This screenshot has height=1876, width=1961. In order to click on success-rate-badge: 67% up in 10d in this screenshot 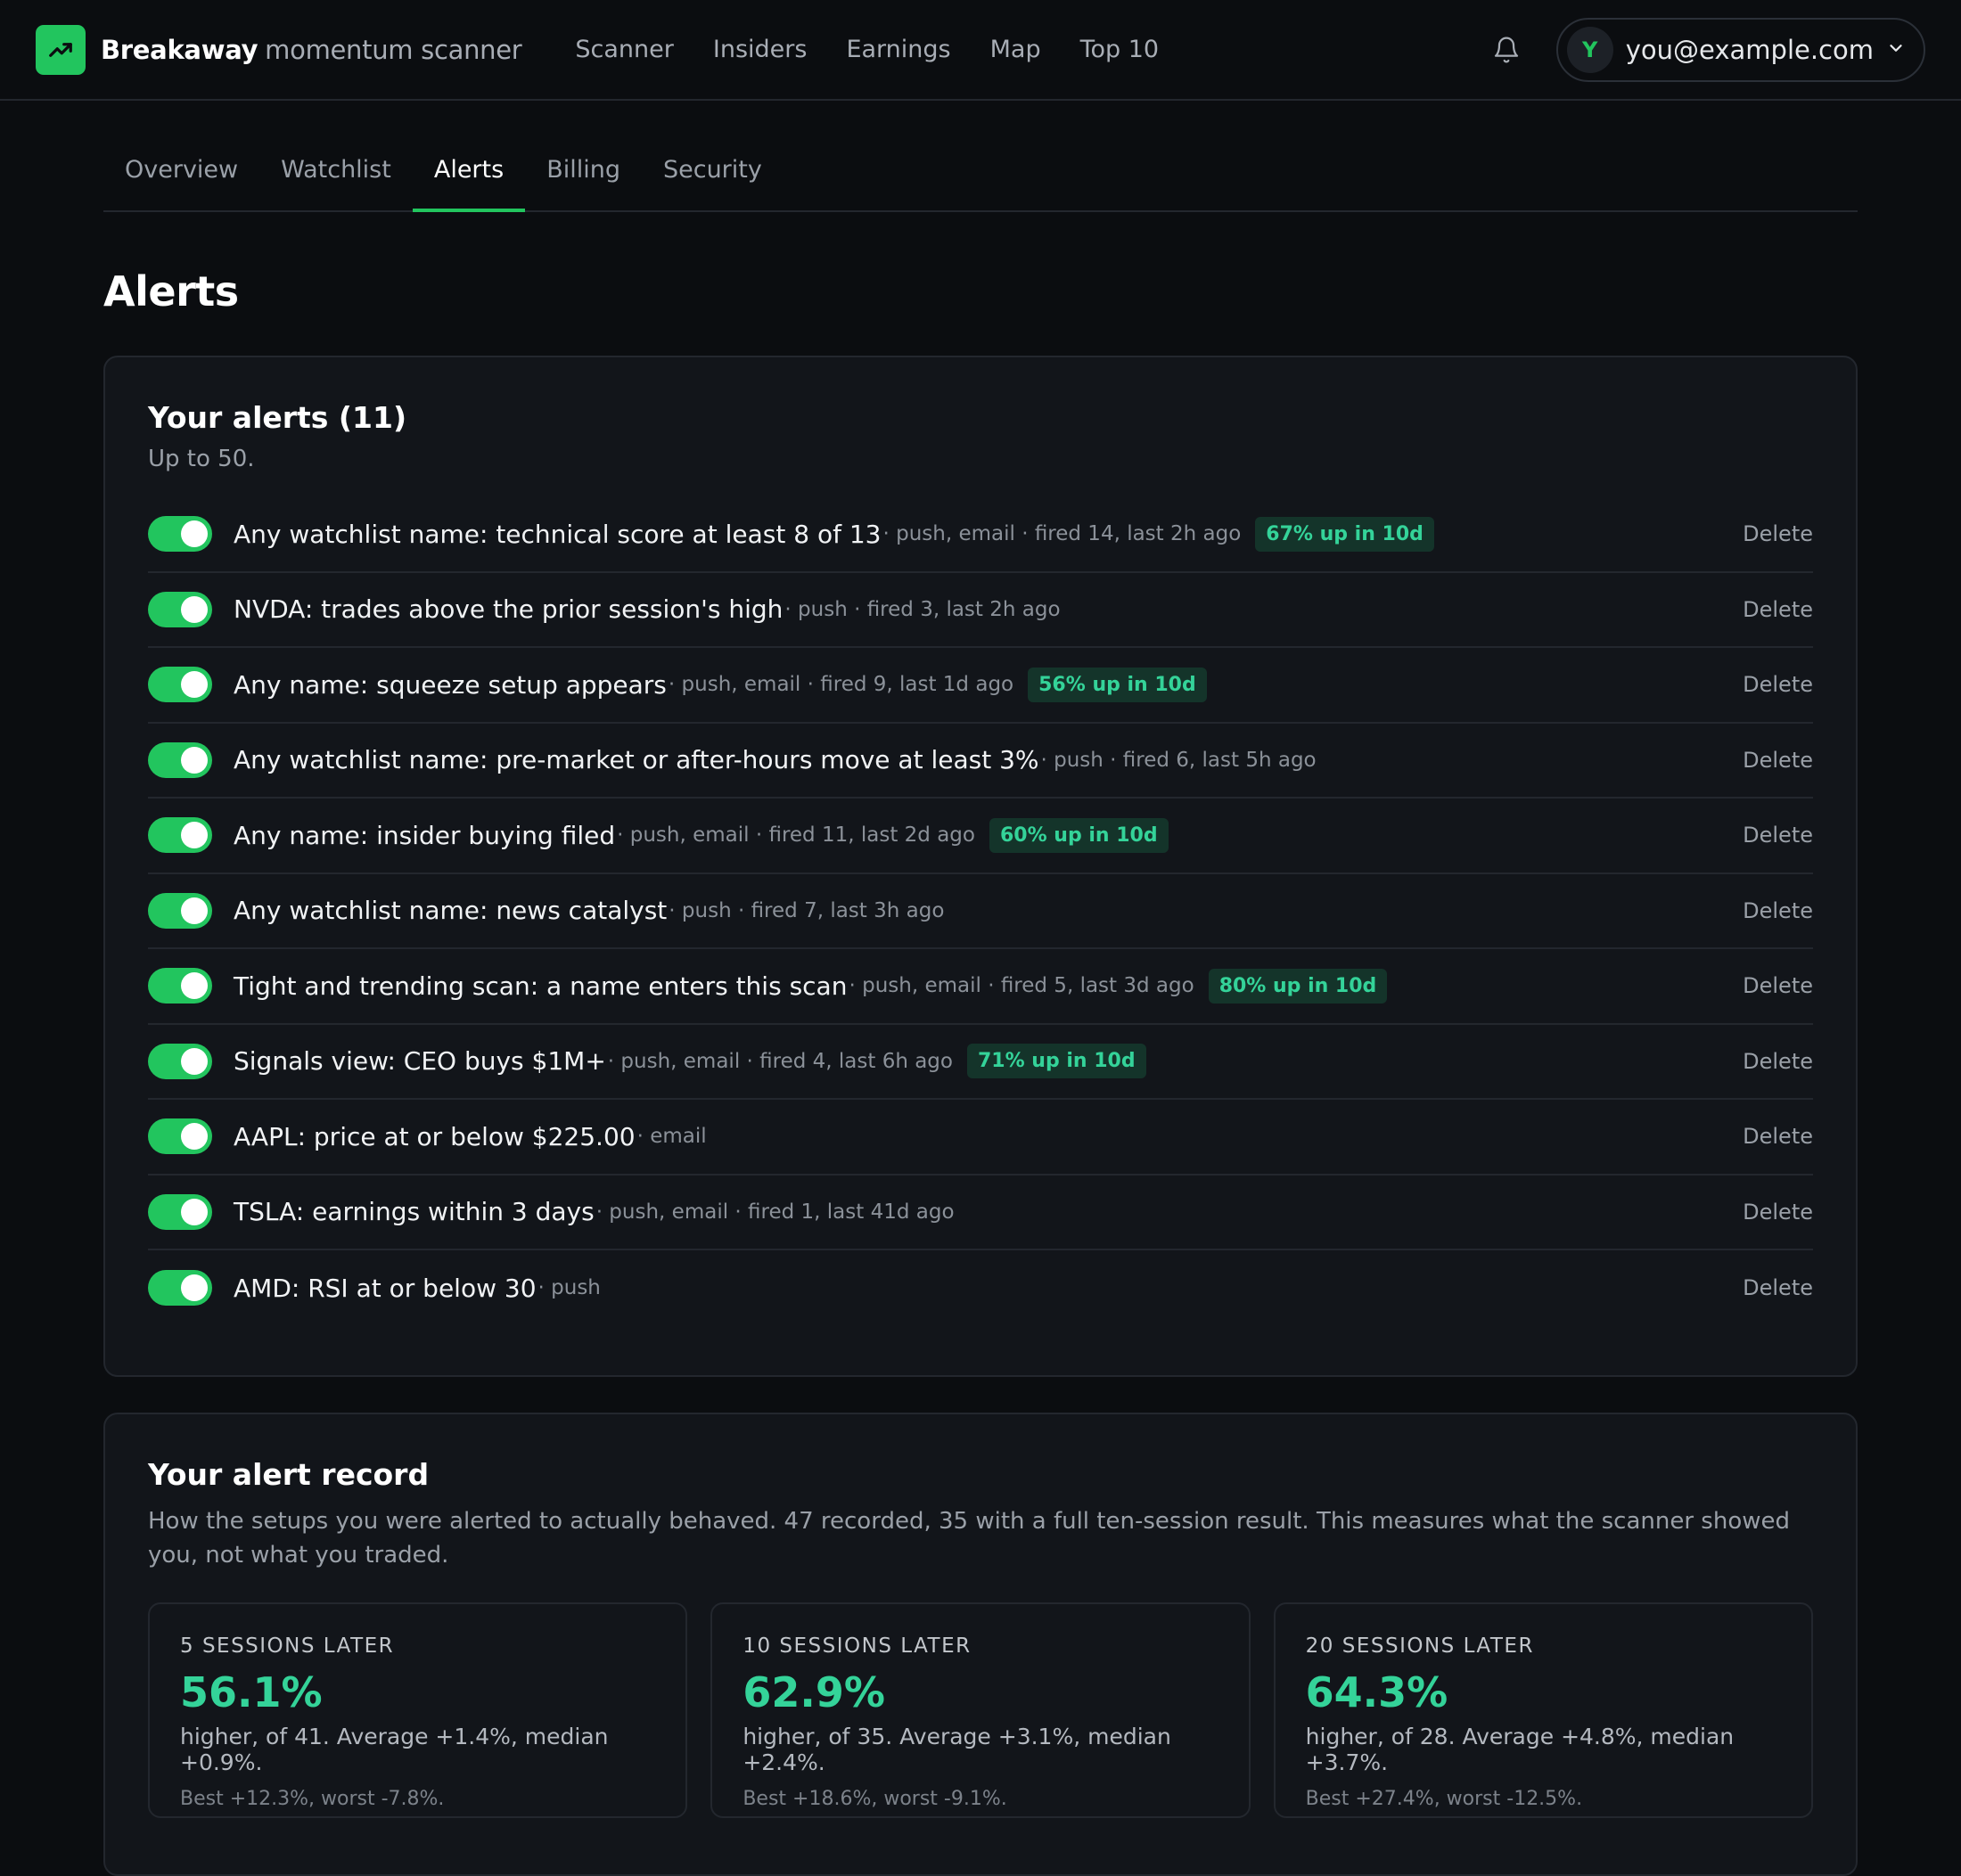, I will do `click(1344, 534)`.